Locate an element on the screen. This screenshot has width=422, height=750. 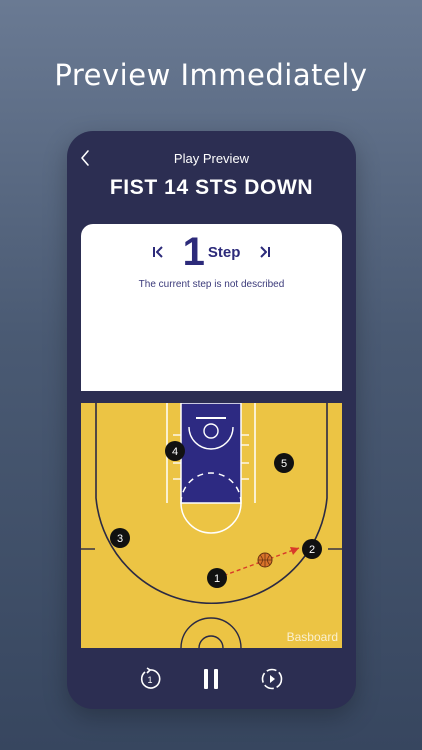
svg-text: 1 is located at coordinates (149, 680).